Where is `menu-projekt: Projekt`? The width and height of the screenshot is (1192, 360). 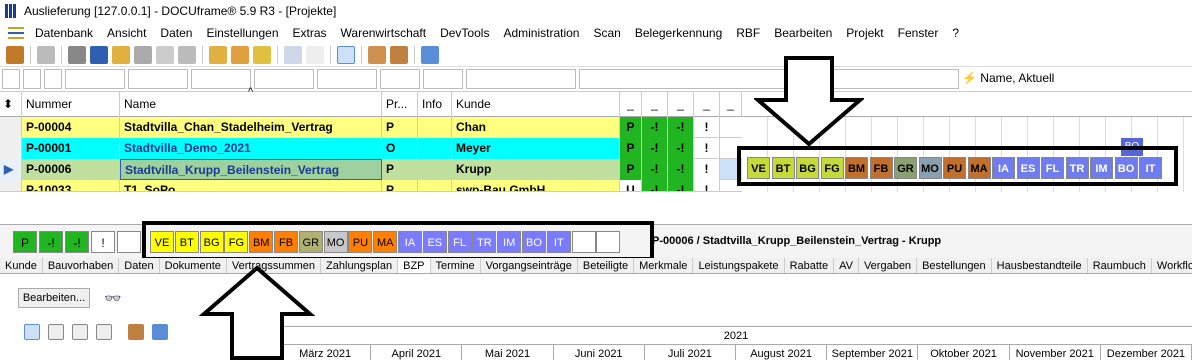 menu-projekt: Projekt is located at coordinates (864, 33).